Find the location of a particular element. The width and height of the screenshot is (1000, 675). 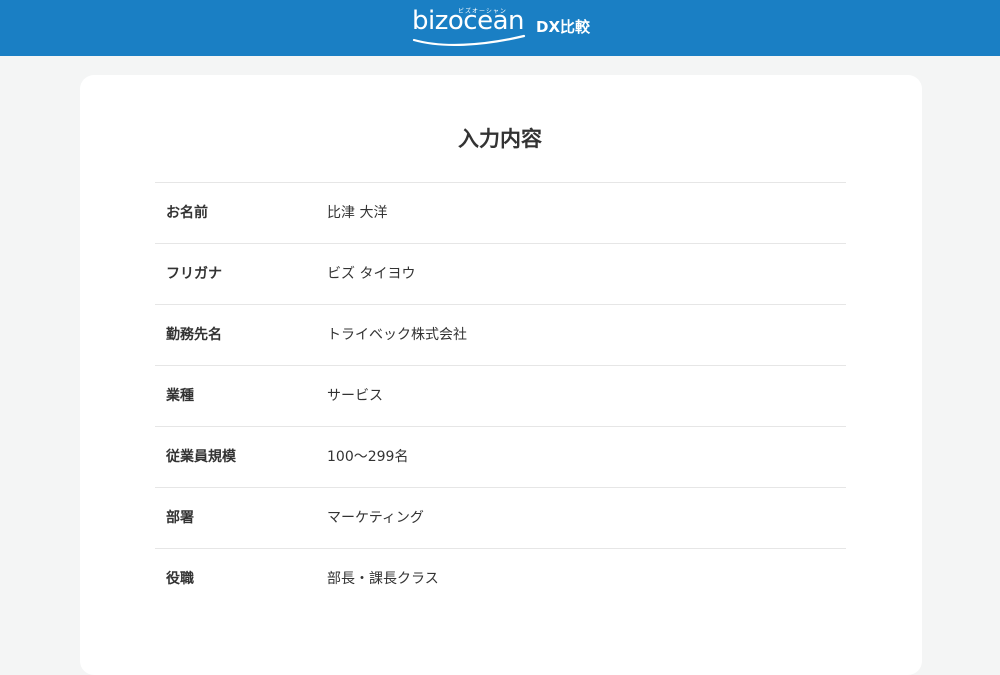

row-label: 役職 is located at coordinates (180, 579).